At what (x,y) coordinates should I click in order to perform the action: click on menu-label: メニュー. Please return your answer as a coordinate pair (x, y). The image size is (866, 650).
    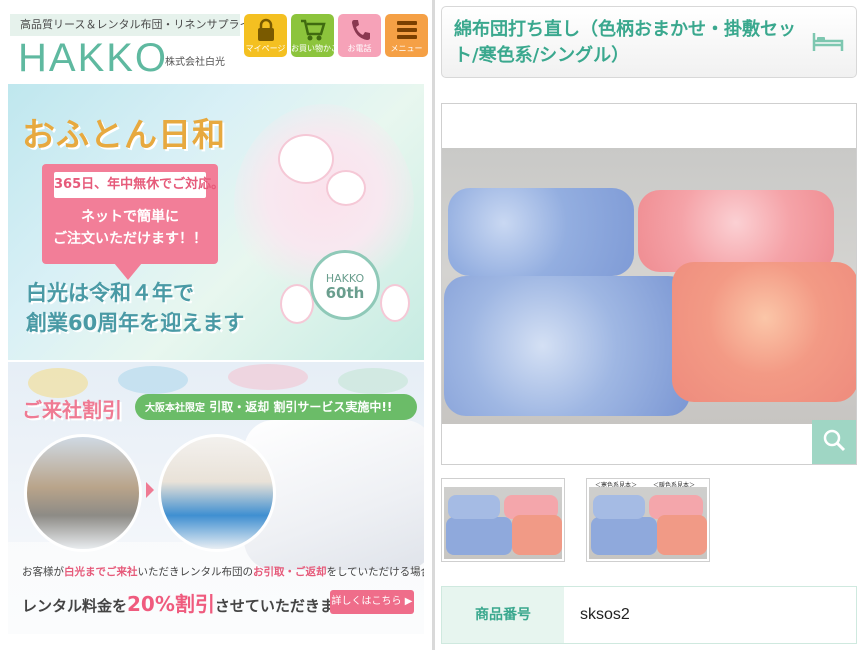
    Looking at the image, I should click on (406, 48).